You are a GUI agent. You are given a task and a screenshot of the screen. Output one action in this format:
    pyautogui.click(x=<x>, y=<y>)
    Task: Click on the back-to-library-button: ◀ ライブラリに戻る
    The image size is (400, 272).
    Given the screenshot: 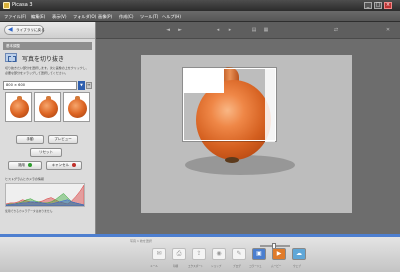 What is the action you would take?
    pyautogui.click(x=24, y=30)
    